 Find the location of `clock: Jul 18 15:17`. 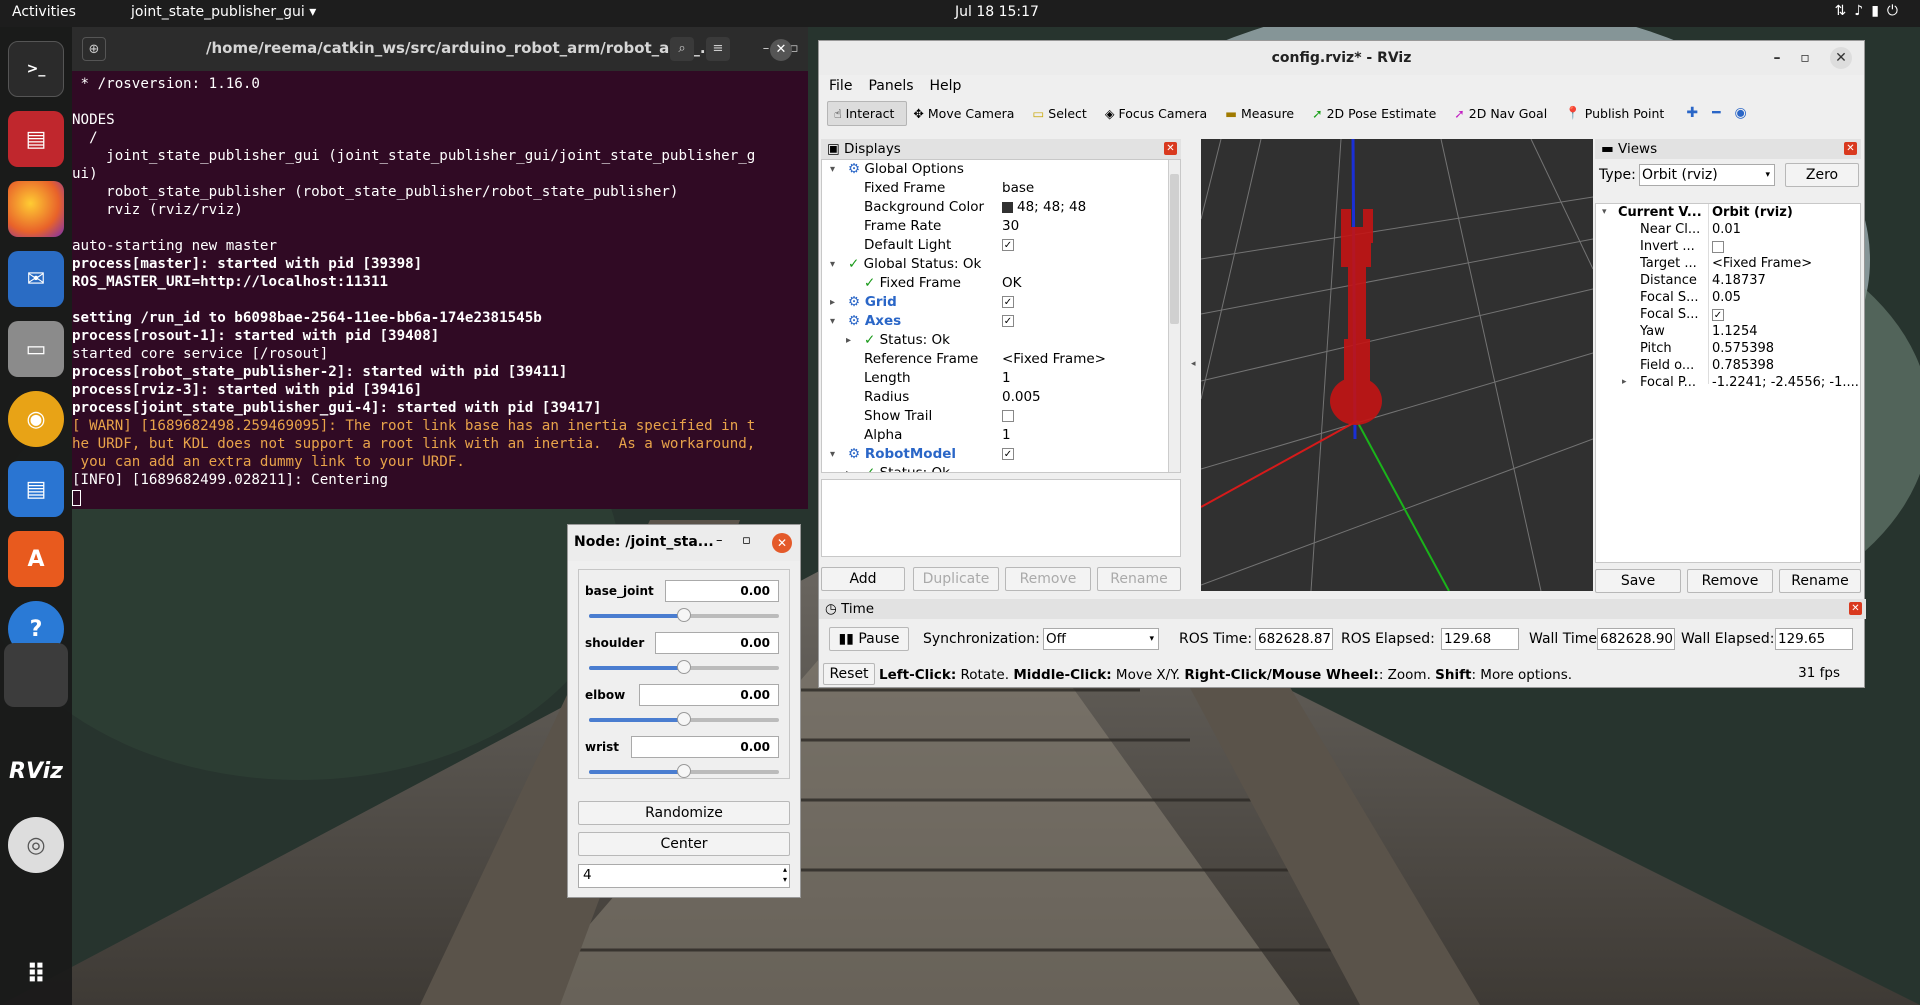

clock: Jul 18 15:17 is located at coordinates (997, 12).